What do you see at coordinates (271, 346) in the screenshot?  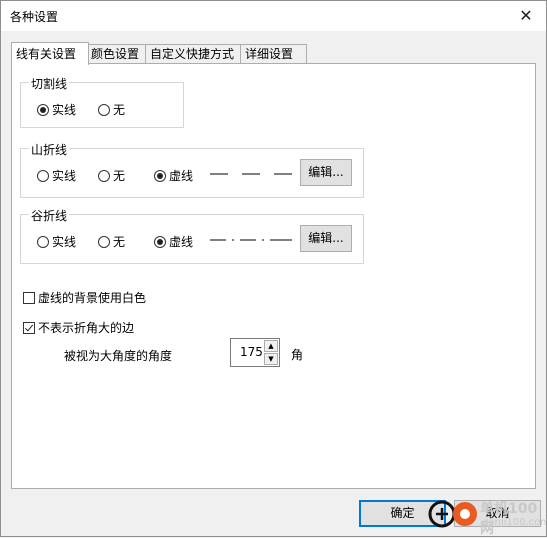 I see `spin-up-arrow-icon: ▲` at bounding box center [271, 346].